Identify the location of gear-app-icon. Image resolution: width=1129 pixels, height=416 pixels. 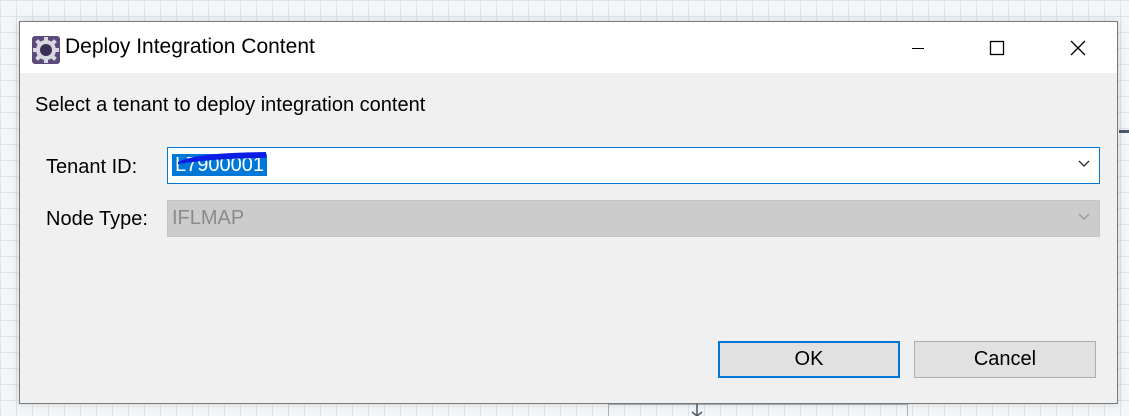
(46, 50).